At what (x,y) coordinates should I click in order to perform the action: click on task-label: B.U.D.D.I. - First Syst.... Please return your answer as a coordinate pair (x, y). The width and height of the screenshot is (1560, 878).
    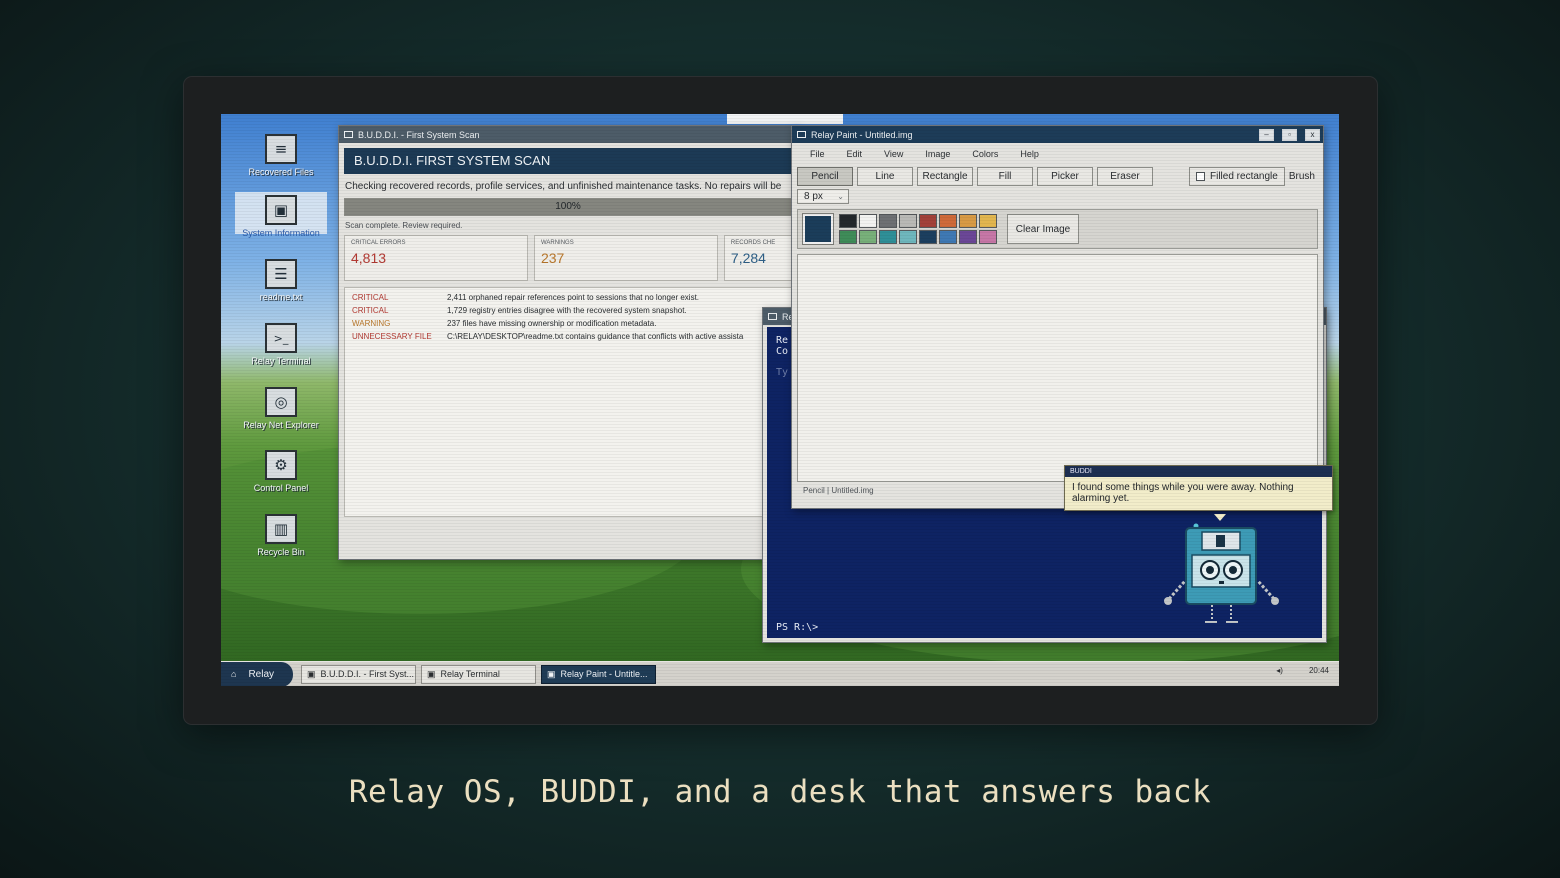
    Looking at the image, I should click on (367, 674).